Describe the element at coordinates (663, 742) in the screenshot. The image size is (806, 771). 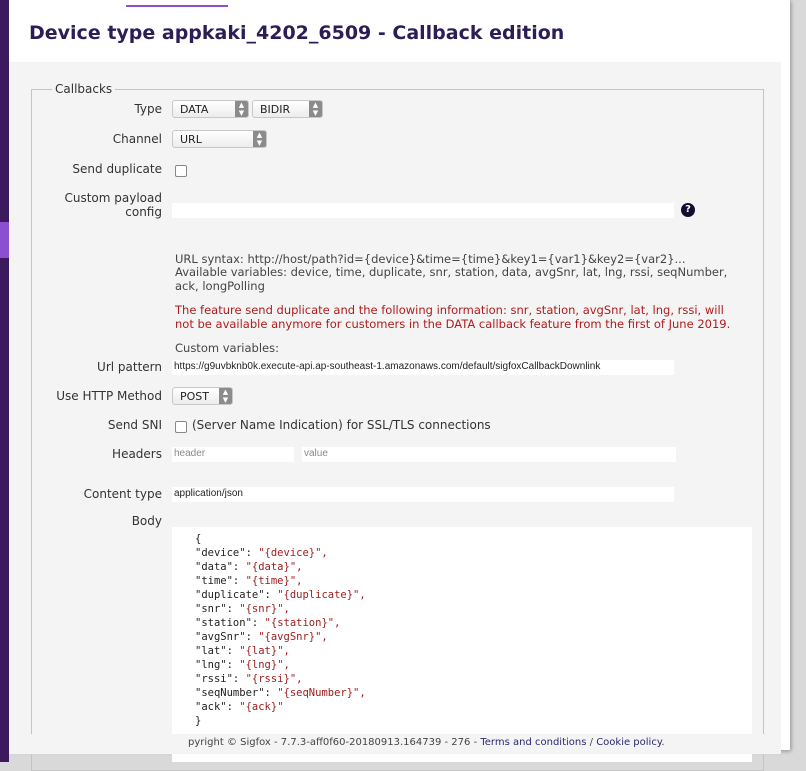
I see `footer-end: .` at that location.